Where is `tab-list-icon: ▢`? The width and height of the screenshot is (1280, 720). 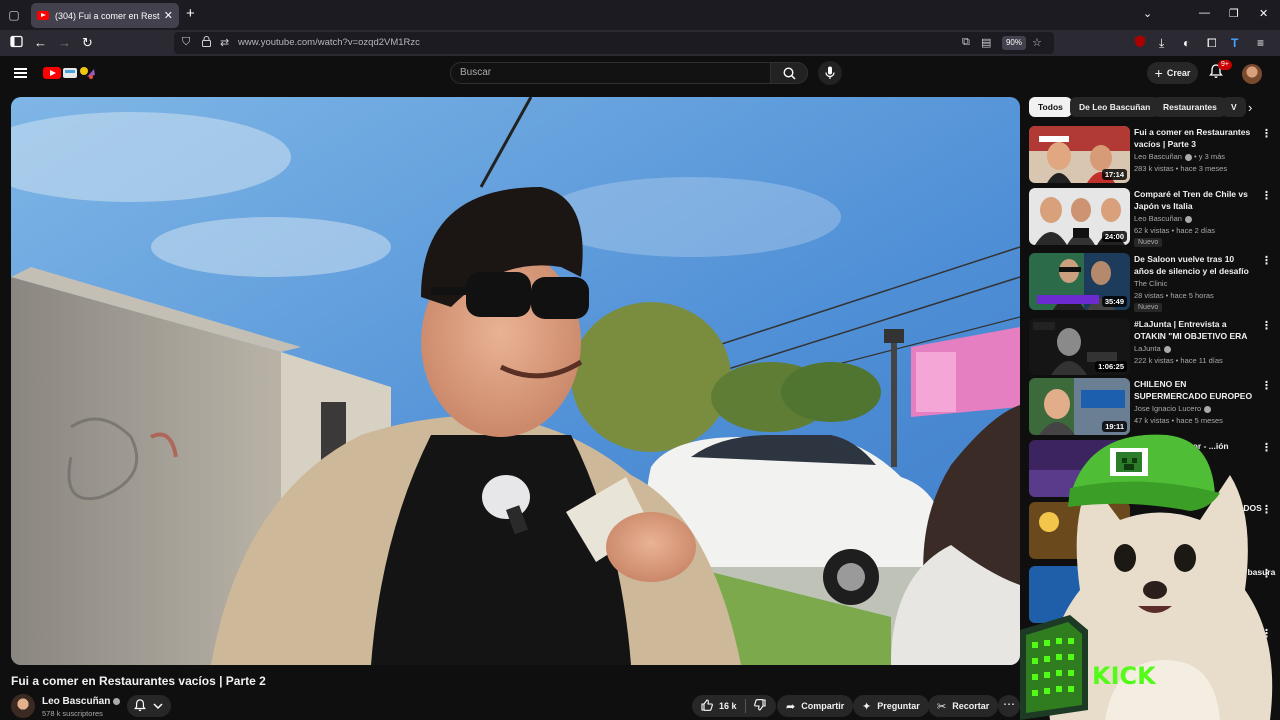 tab-list-icon: ▢ is located at coordinates (14, 15).